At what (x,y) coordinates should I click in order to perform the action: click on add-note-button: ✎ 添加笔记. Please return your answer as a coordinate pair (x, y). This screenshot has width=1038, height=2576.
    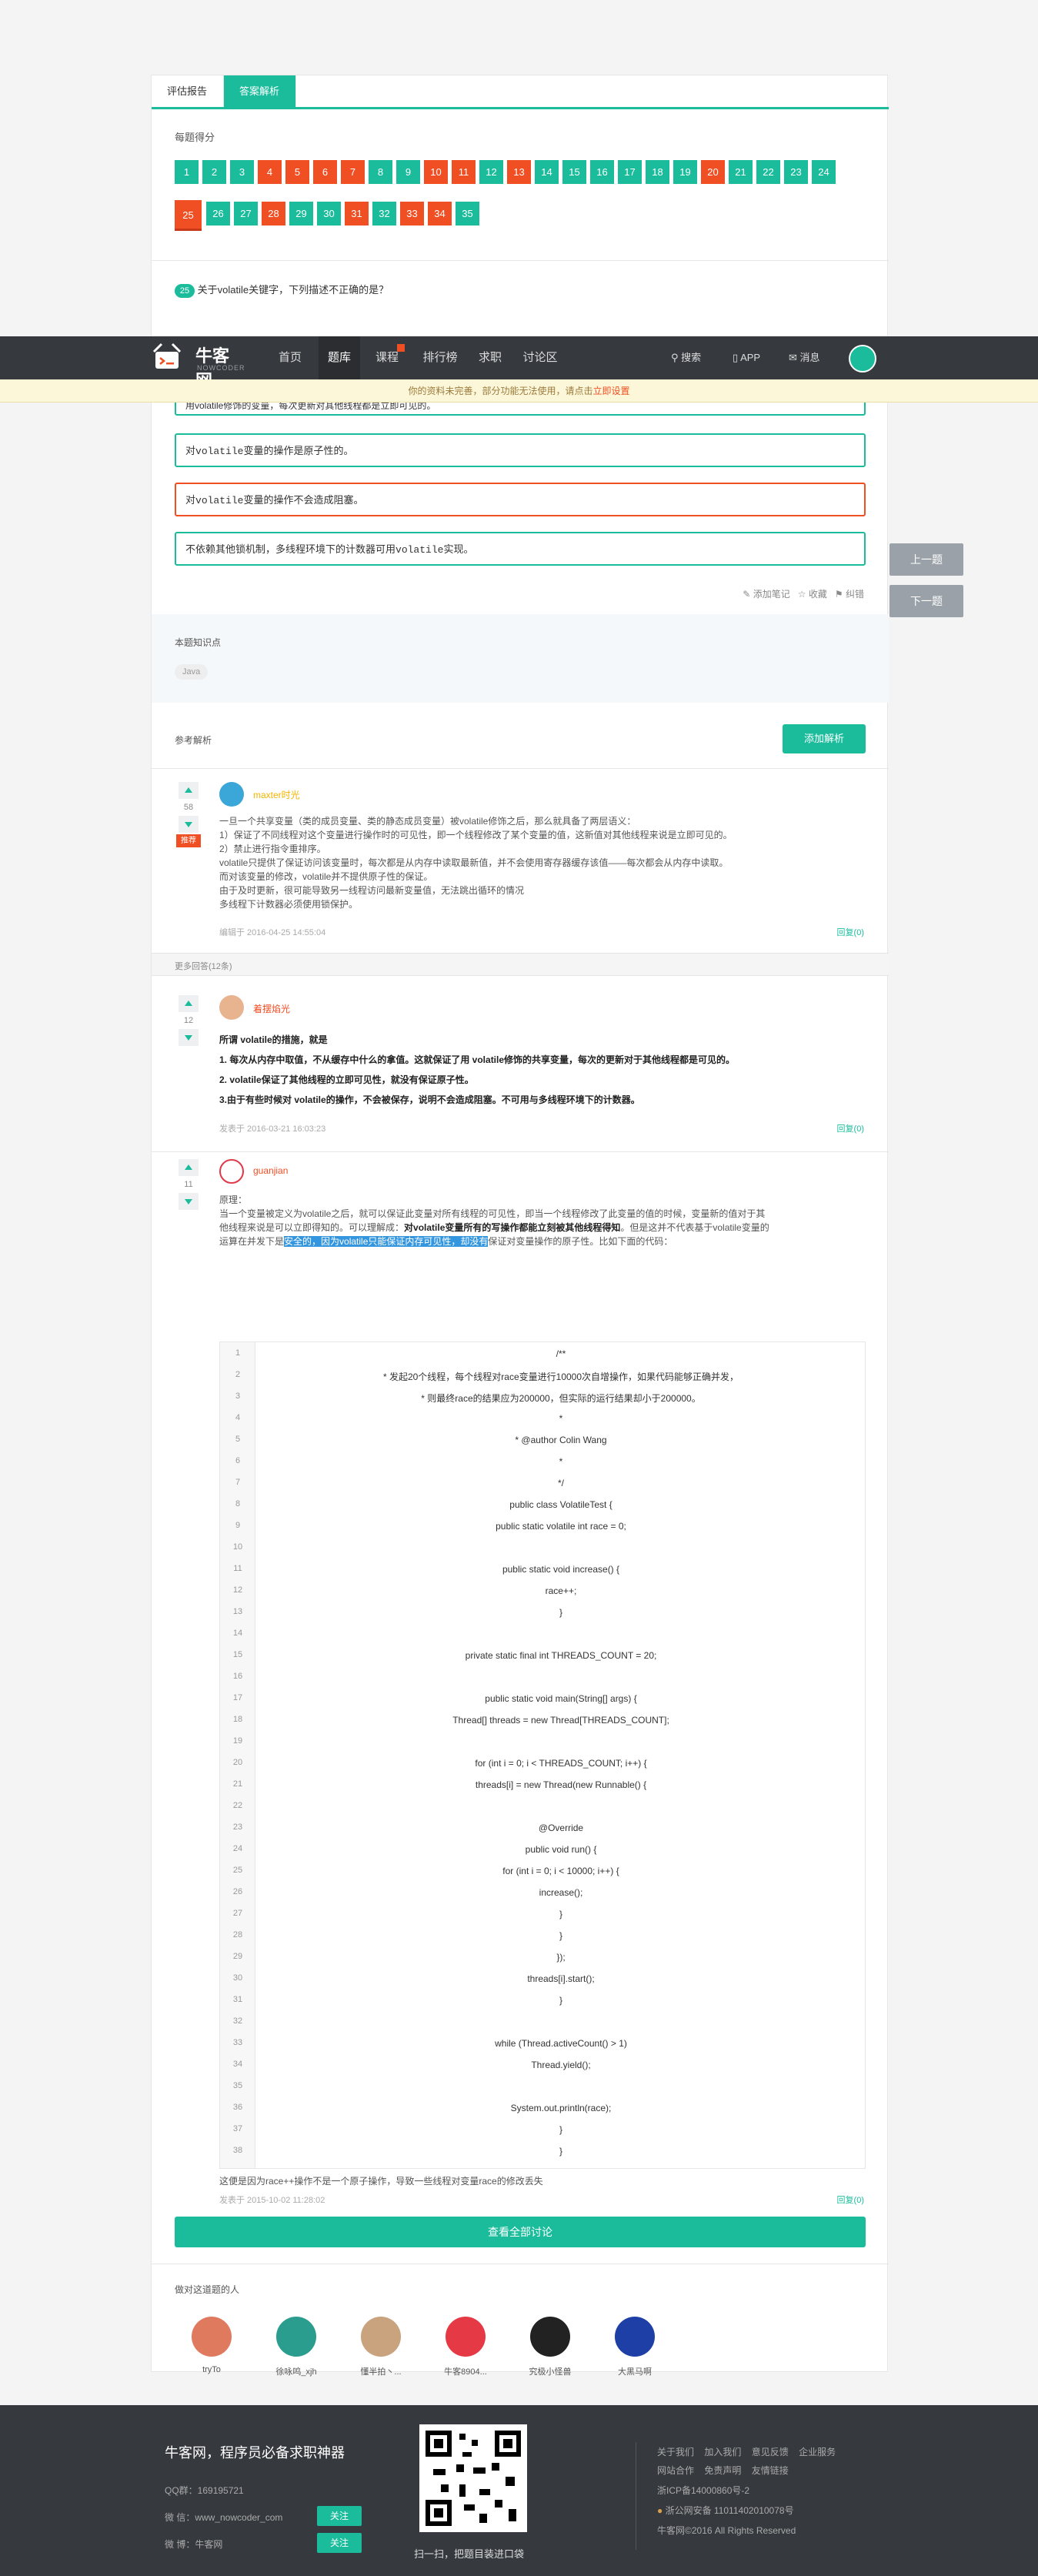
    Looking at the image, I should click on (766, 594).